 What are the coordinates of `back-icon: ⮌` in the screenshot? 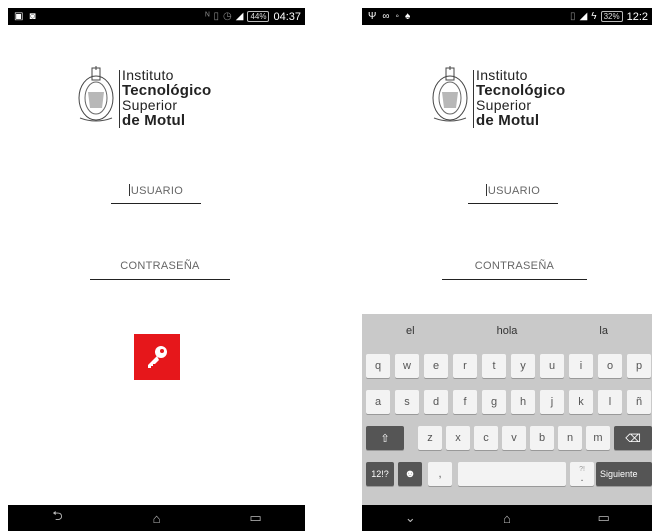 It's located at (58, 518).